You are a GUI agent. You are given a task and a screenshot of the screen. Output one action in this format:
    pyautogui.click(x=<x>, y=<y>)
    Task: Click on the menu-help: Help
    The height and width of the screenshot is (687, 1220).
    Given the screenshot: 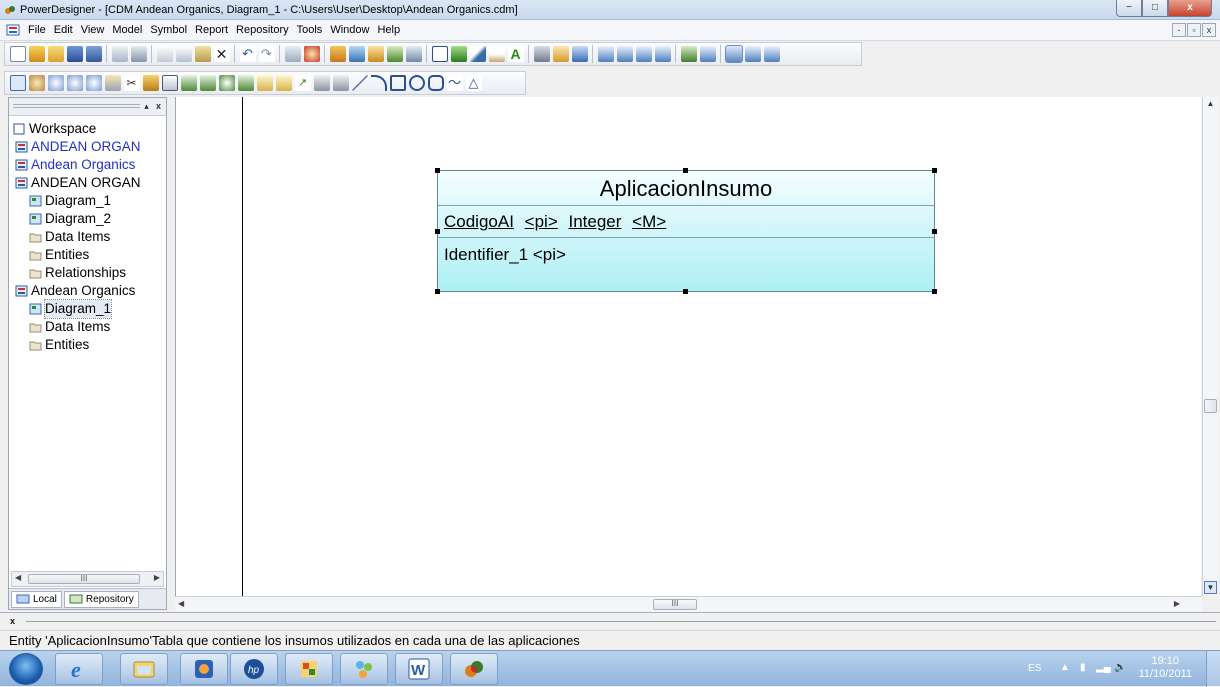 What is the action you would take?
    pyautogui.click(x=388, y=30)
    